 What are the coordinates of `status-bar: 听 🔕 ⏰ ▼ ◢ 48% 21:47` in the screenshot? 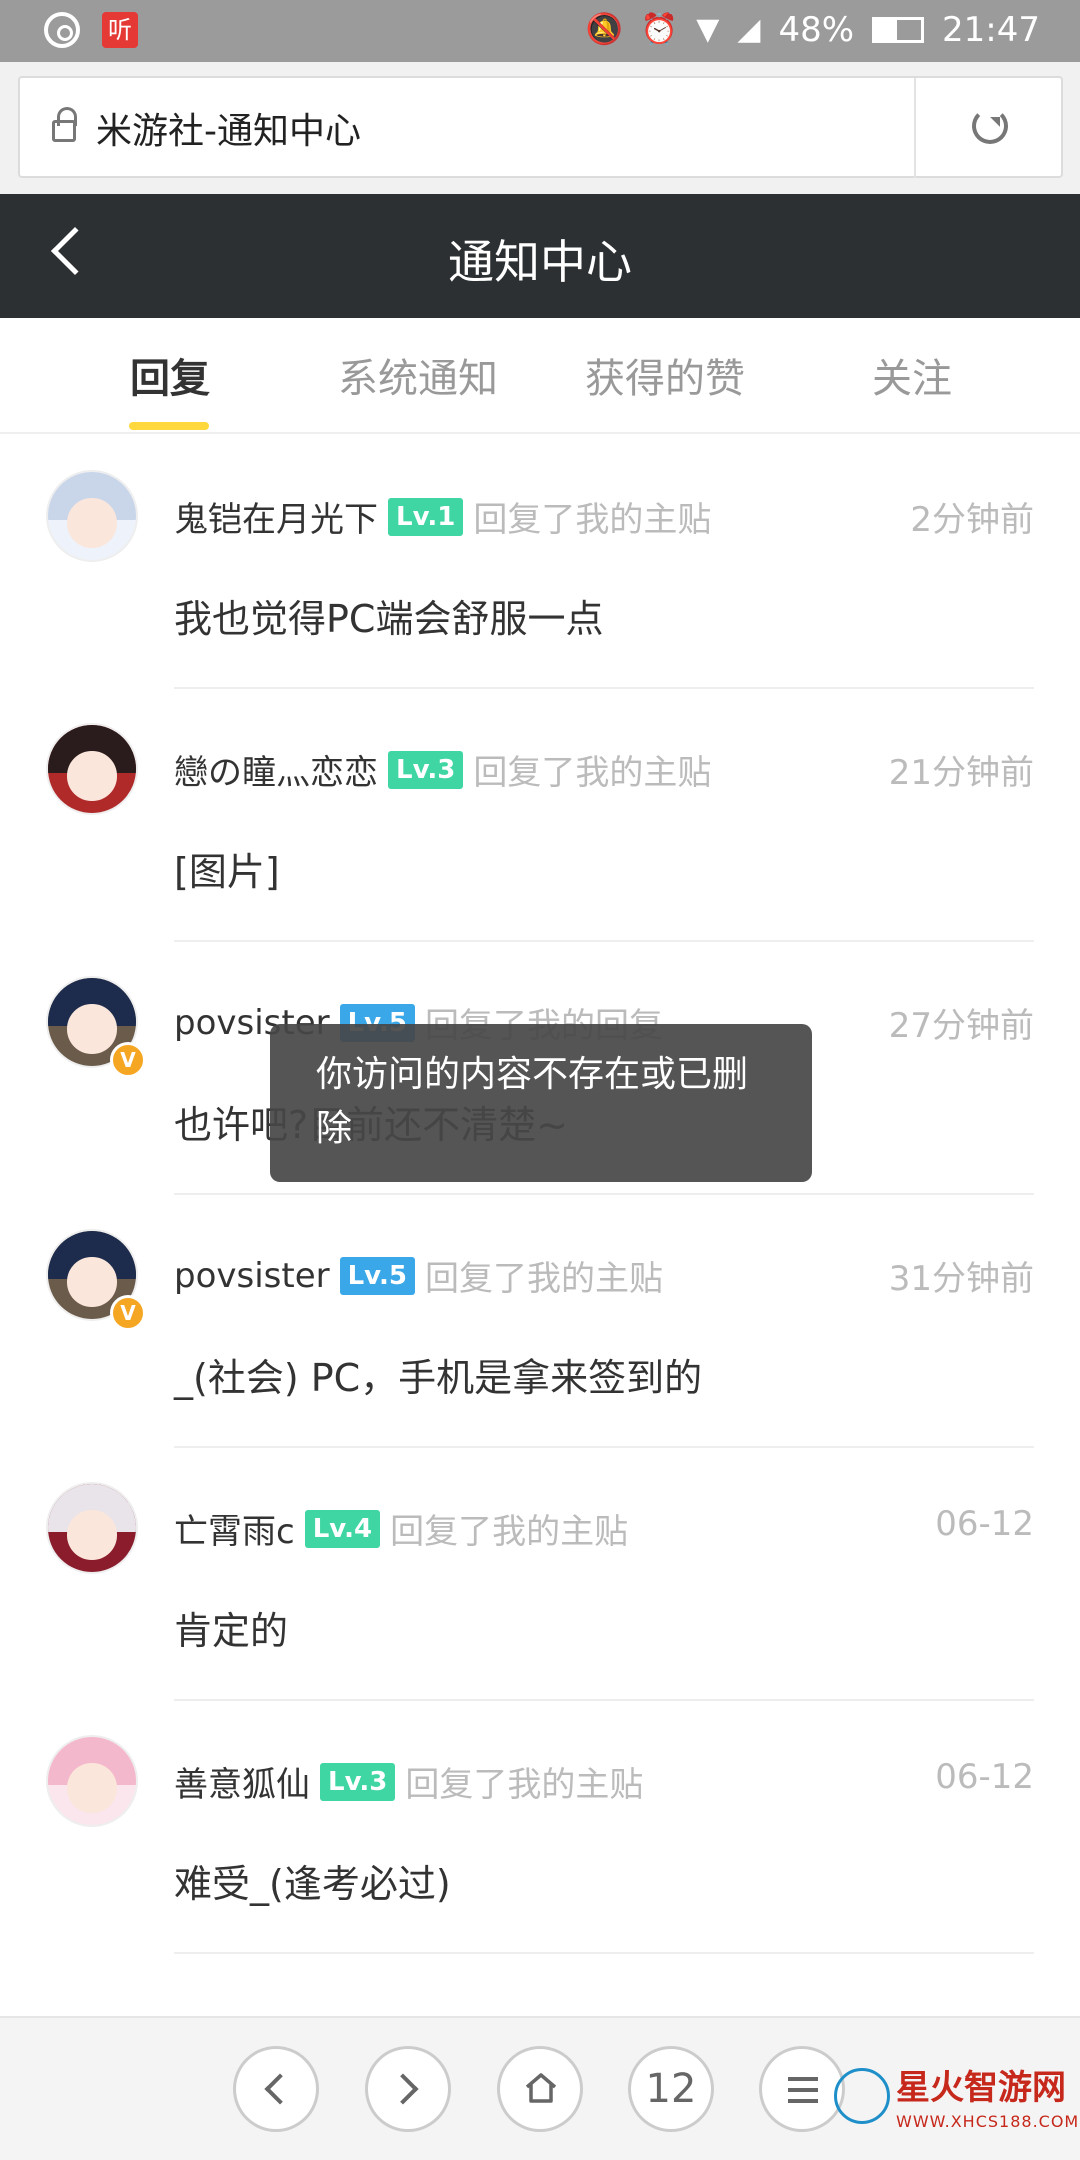 It's located at (540, 31).